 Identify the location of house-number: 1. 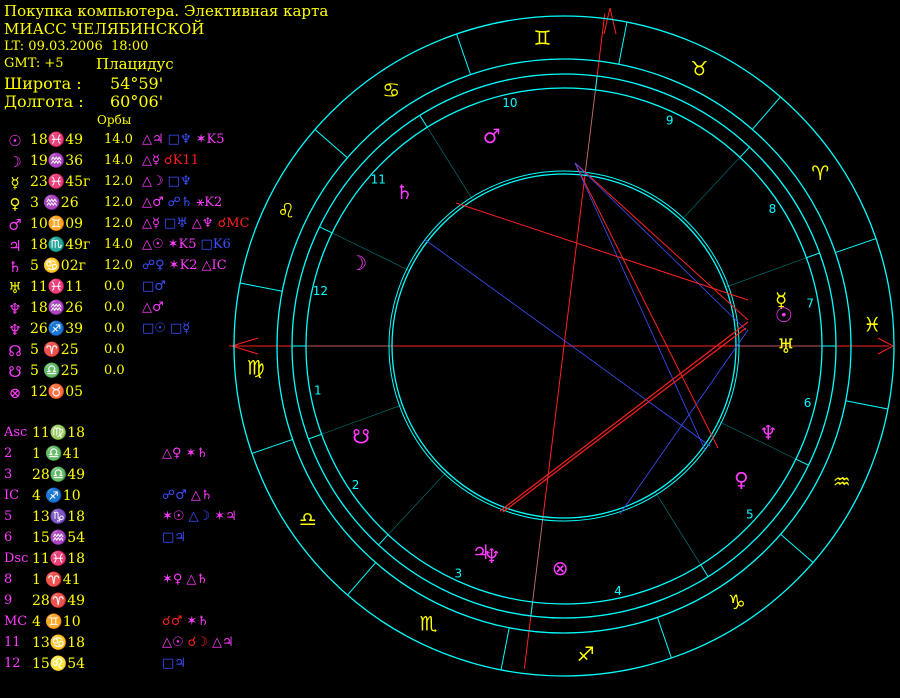
(318, 390).